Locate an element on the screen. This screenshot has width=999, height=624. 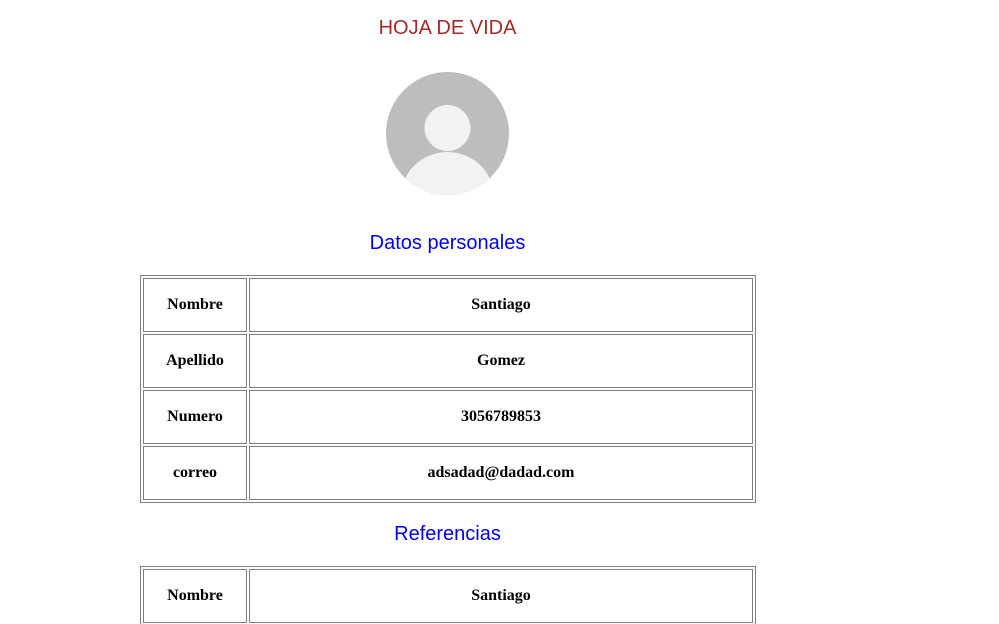
user-silhouette-icon is located at coordinates (447, 133).